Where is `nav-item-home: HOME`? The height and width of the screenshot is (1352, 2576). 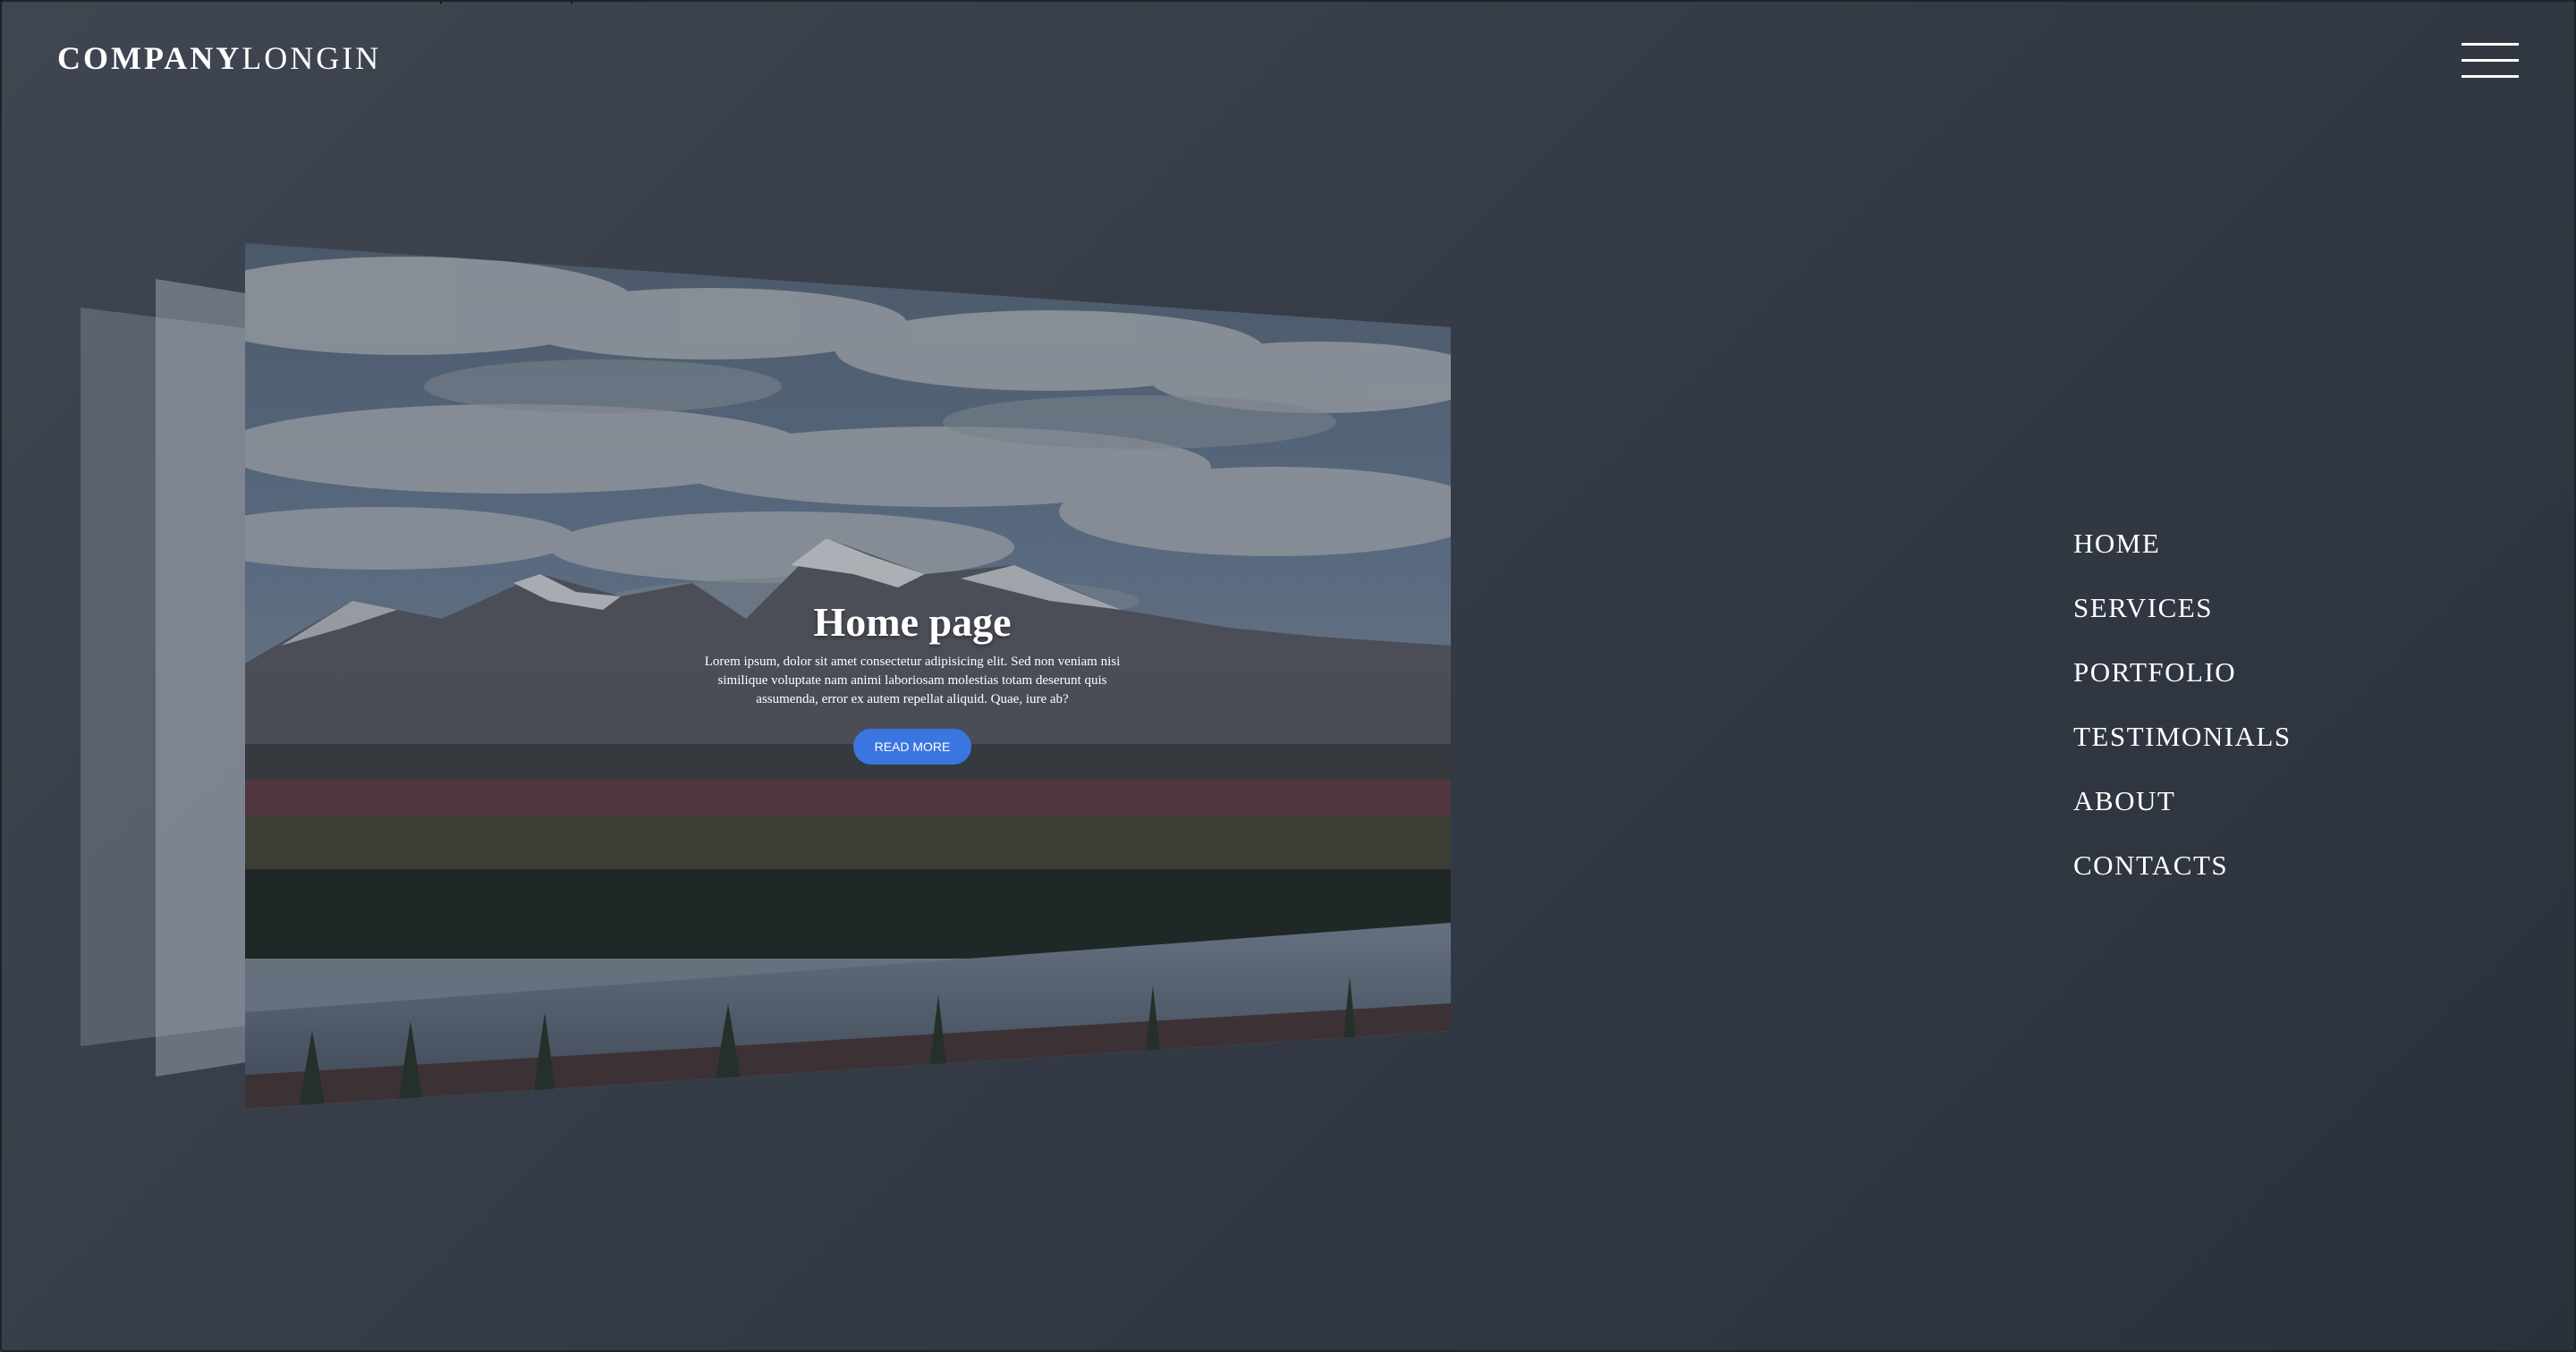
nav-item-home: HOME is located at coordinates (2182, 543).